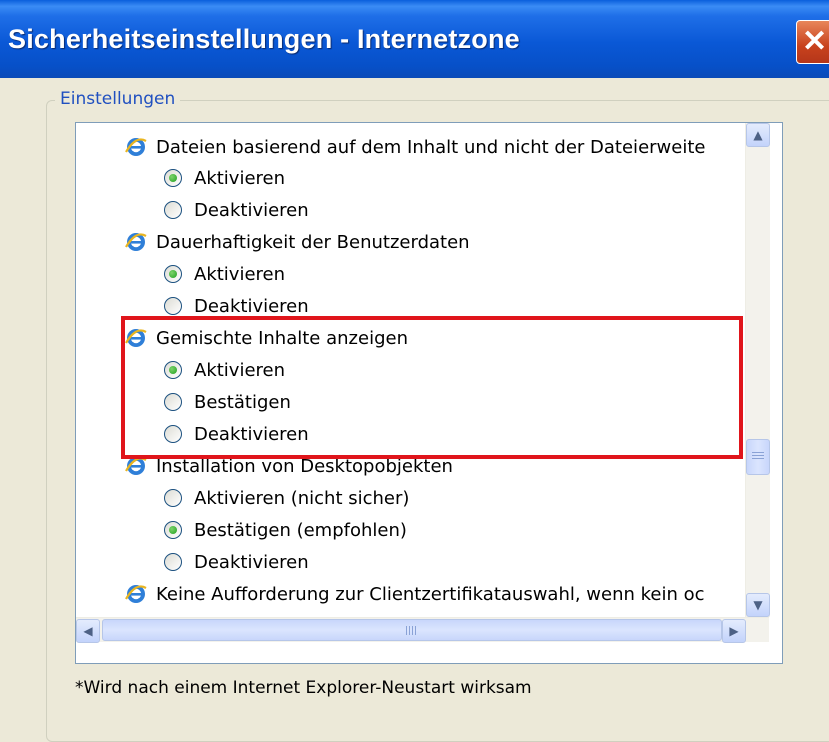 The width and height of the screenshot is (829, 742). I want to click on setting-category: Dauerhaftigkeit der Benutzerdaten, so click(297, 242).